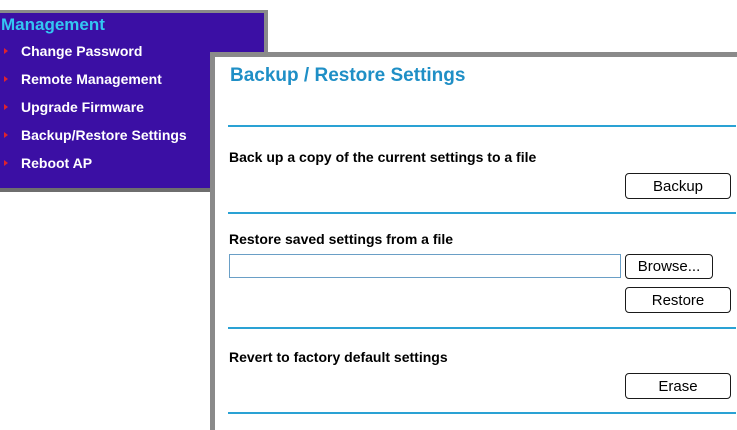 The width and height of the screenshot is (737, 430). What do you see at coordinates (104, 135) in the screenshot?
I see `menu-item-label: Backup/Restore Settings` at bounding box center [104, 135].